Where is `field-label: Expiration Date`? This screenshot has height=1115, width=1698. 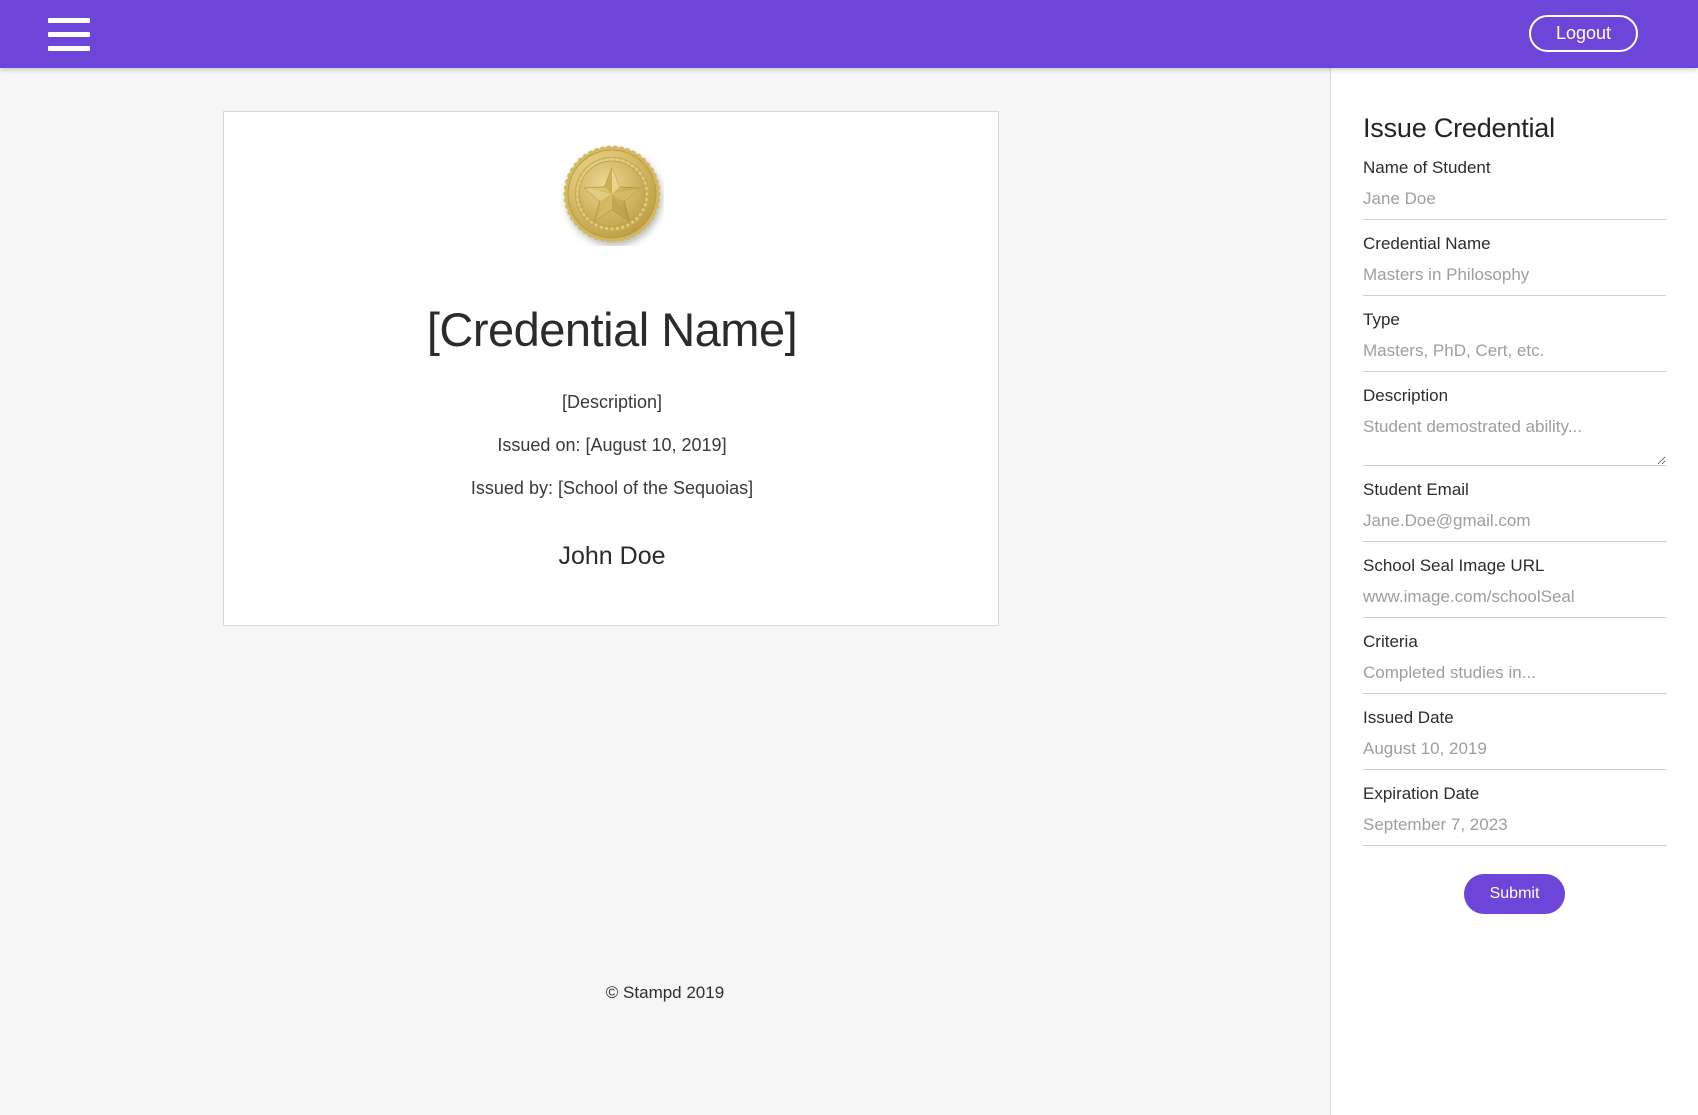
field-label: Expiration Date is located at coordinates (1421, 793).